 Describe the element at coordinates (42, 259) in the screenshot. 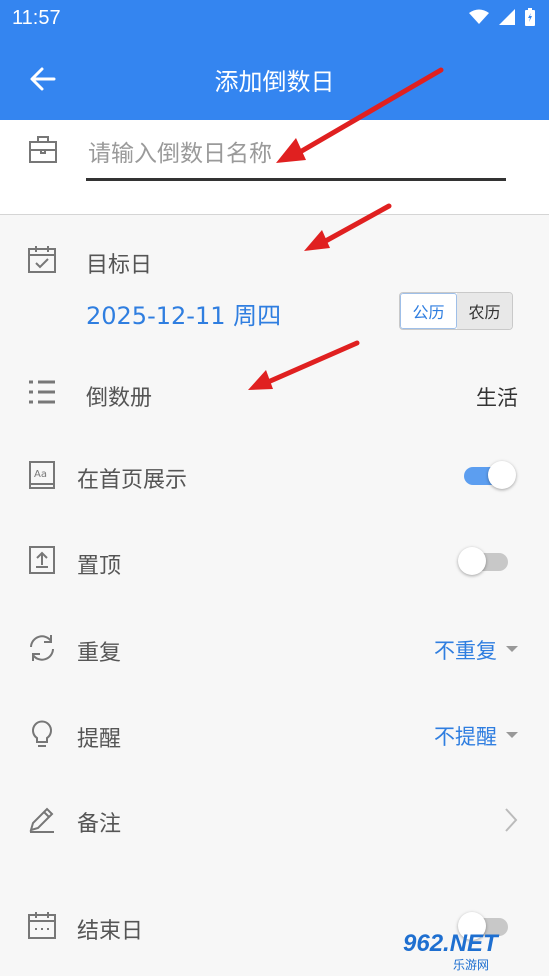

I see `calendar-check-icon` at that location.